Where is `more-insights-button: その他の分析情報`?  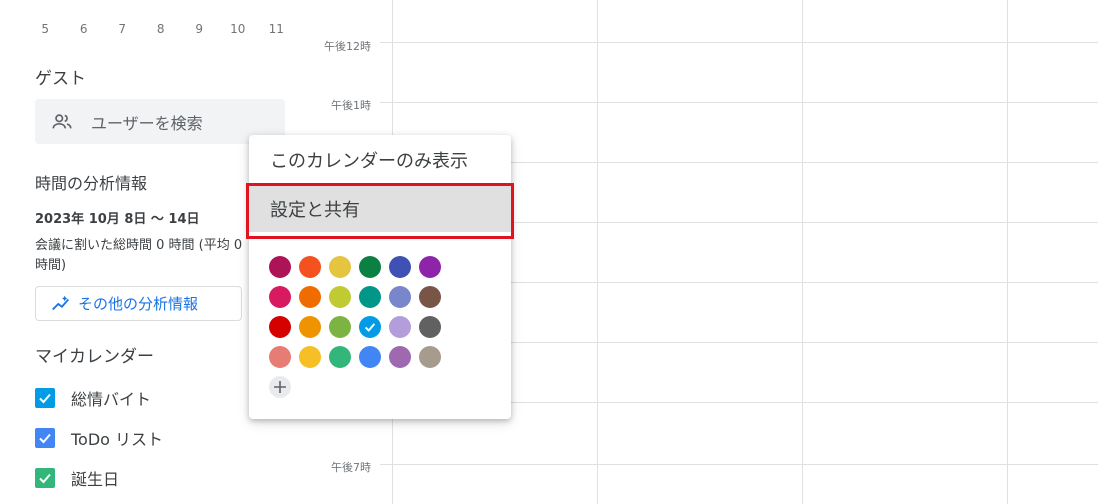 more-insights-button: その他の分析情報 is located at coordinates (138, 303).